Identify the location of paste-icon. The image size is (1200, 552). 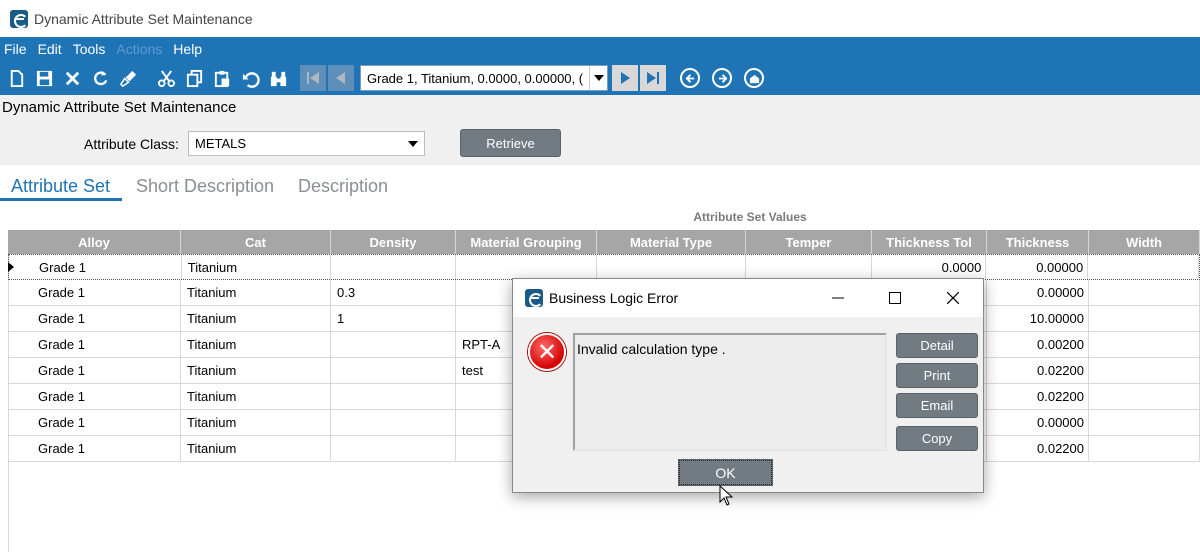
(222, 78).